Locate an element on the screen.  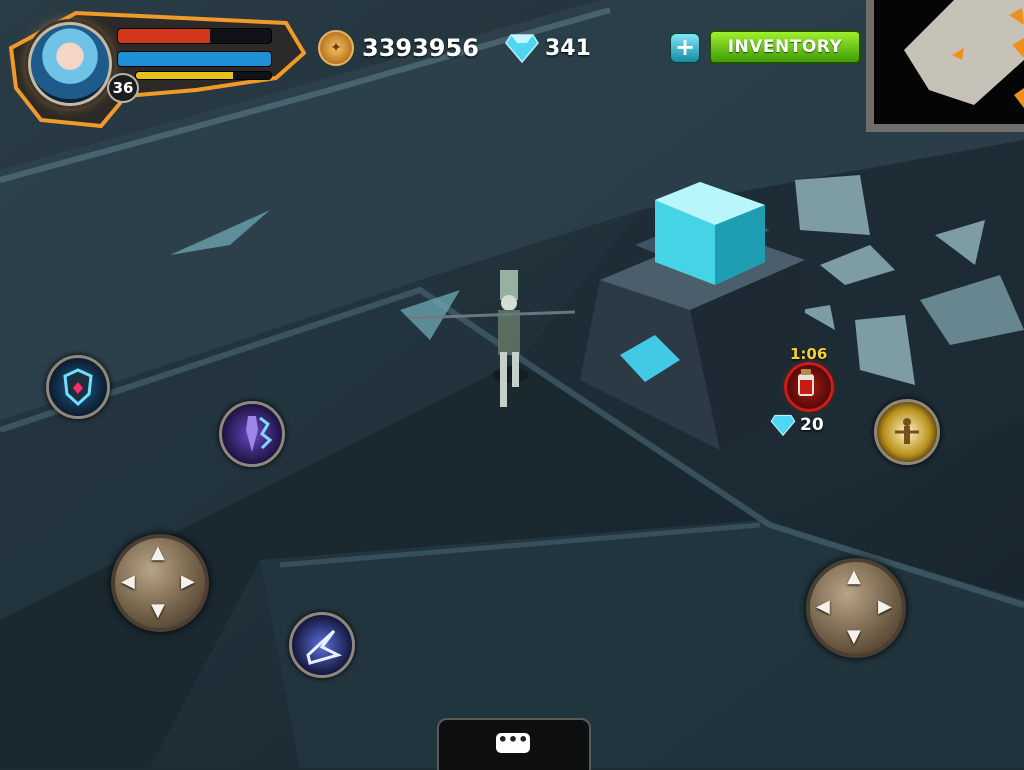
speech-bubble-icon: ••• is located at coordinates (513, 742).